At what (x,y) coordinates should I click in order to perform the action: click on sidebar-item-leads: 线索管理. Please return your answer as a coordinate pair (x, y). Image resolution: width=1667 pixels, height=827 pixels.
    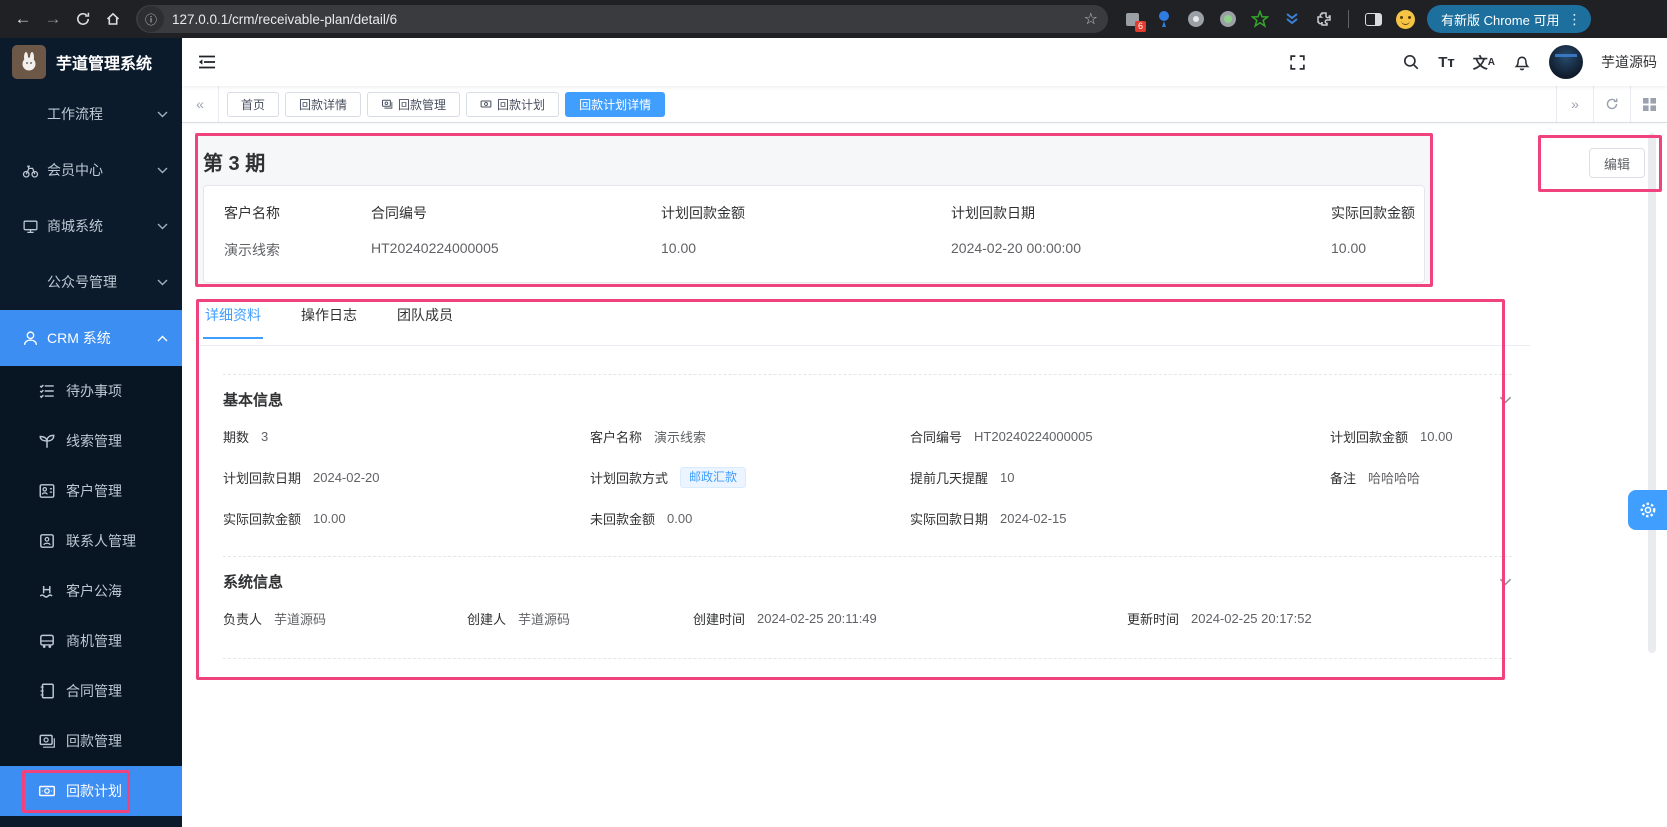
    Looking at the image, I should click on (91, 441).